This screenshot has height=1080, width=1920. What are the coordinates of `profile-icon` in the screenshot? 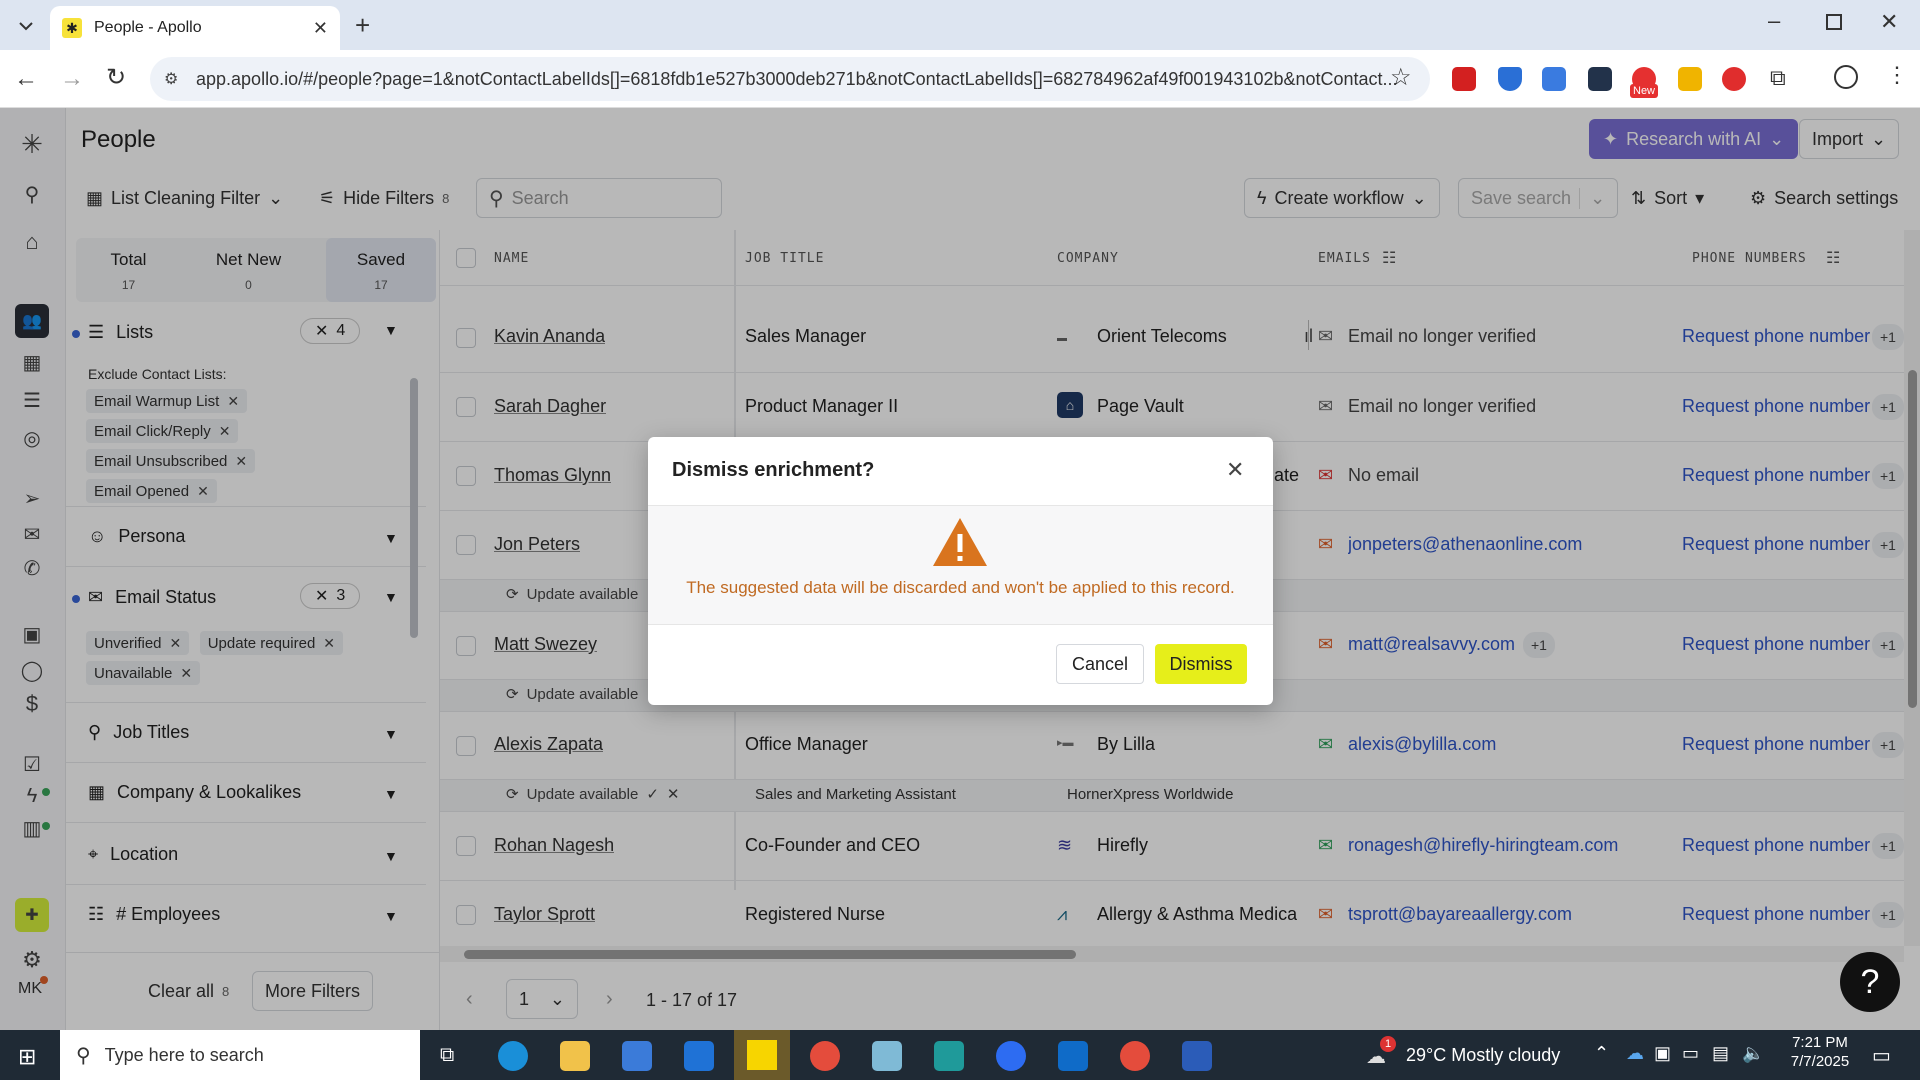 It's located at (1846, 77).